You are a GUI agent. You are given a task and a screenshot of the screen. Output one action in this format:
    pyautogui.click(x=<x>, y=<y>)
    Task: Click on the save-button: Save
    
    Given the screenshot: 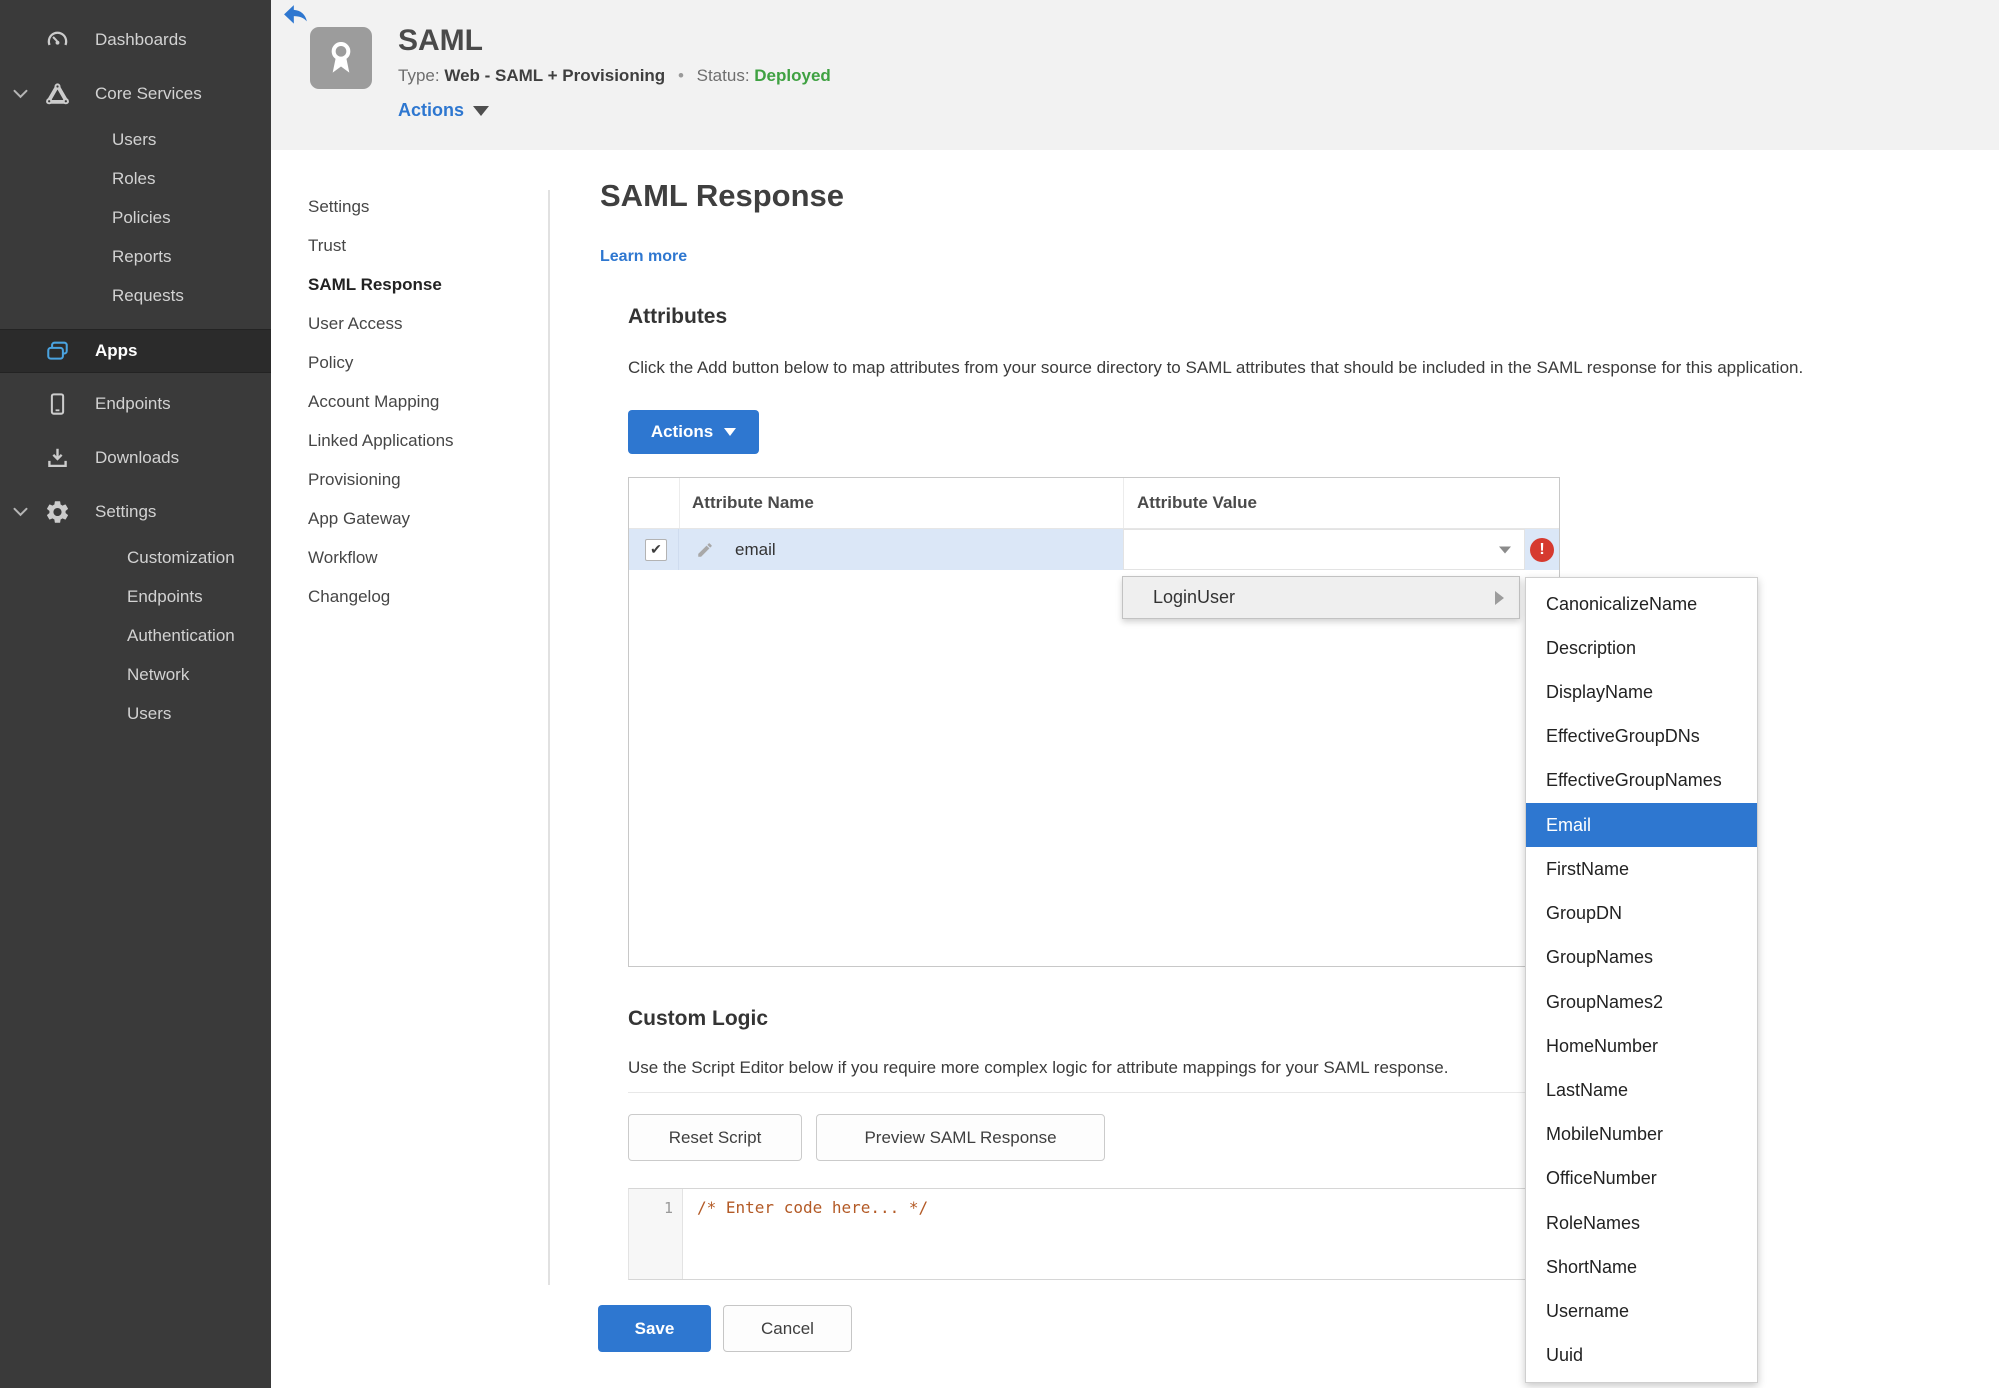 What is the action you would take?
    pyautogui.click(x=654, y=1328)
    